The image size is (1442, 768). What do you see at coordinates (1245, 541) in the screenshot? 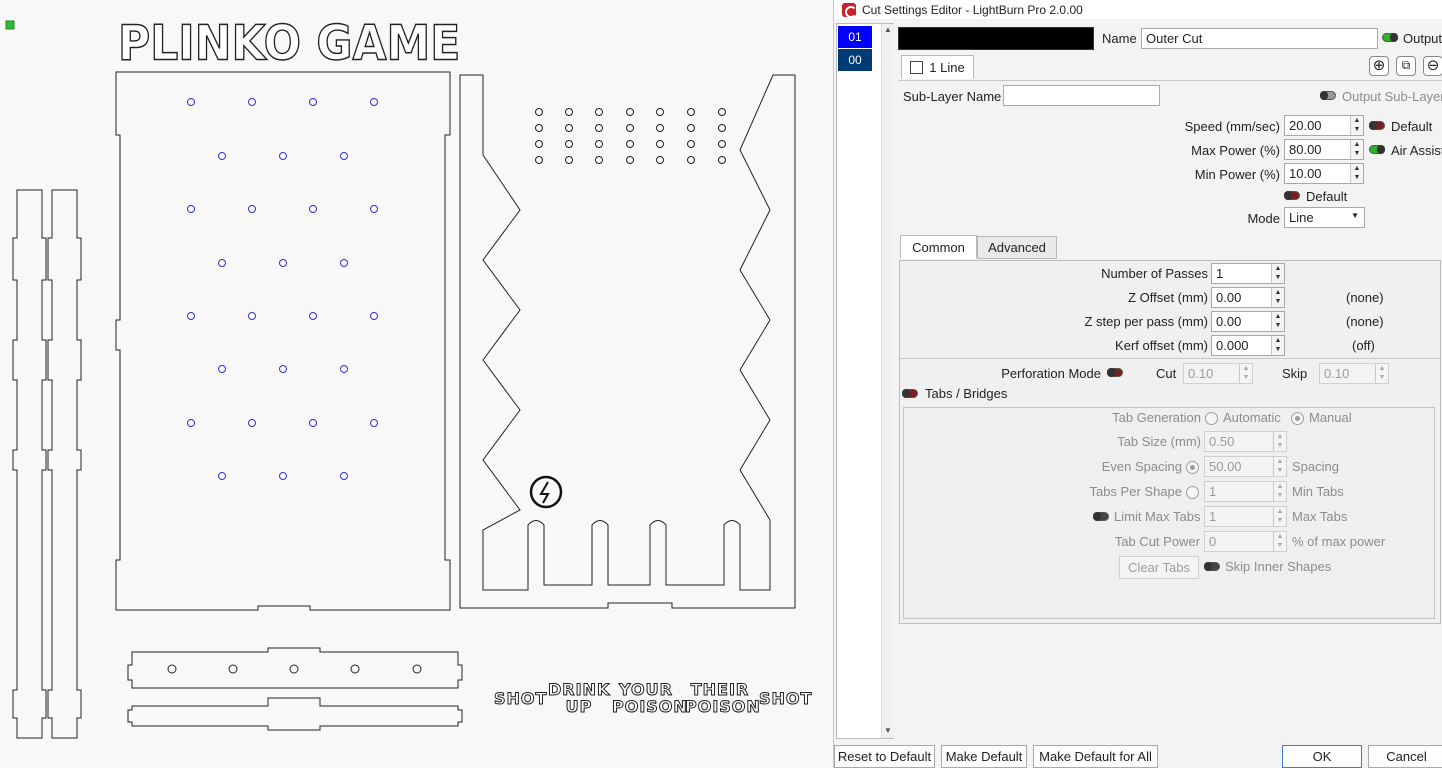
I see `tab-cut-power-input: 0 ▲ ▼` at bounding box center [1245, 541].